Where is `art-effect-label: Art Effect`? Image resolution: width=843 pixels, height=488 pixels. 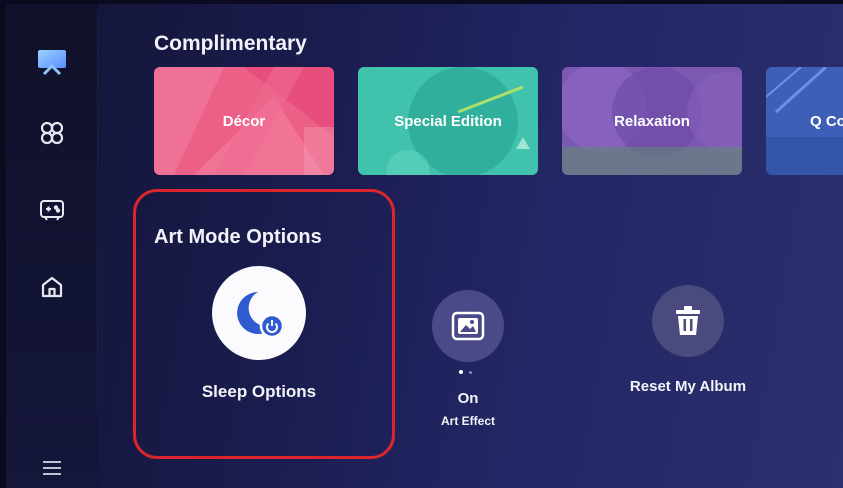
art-effect-label: Art Effect is located at coordinates (467, 421).